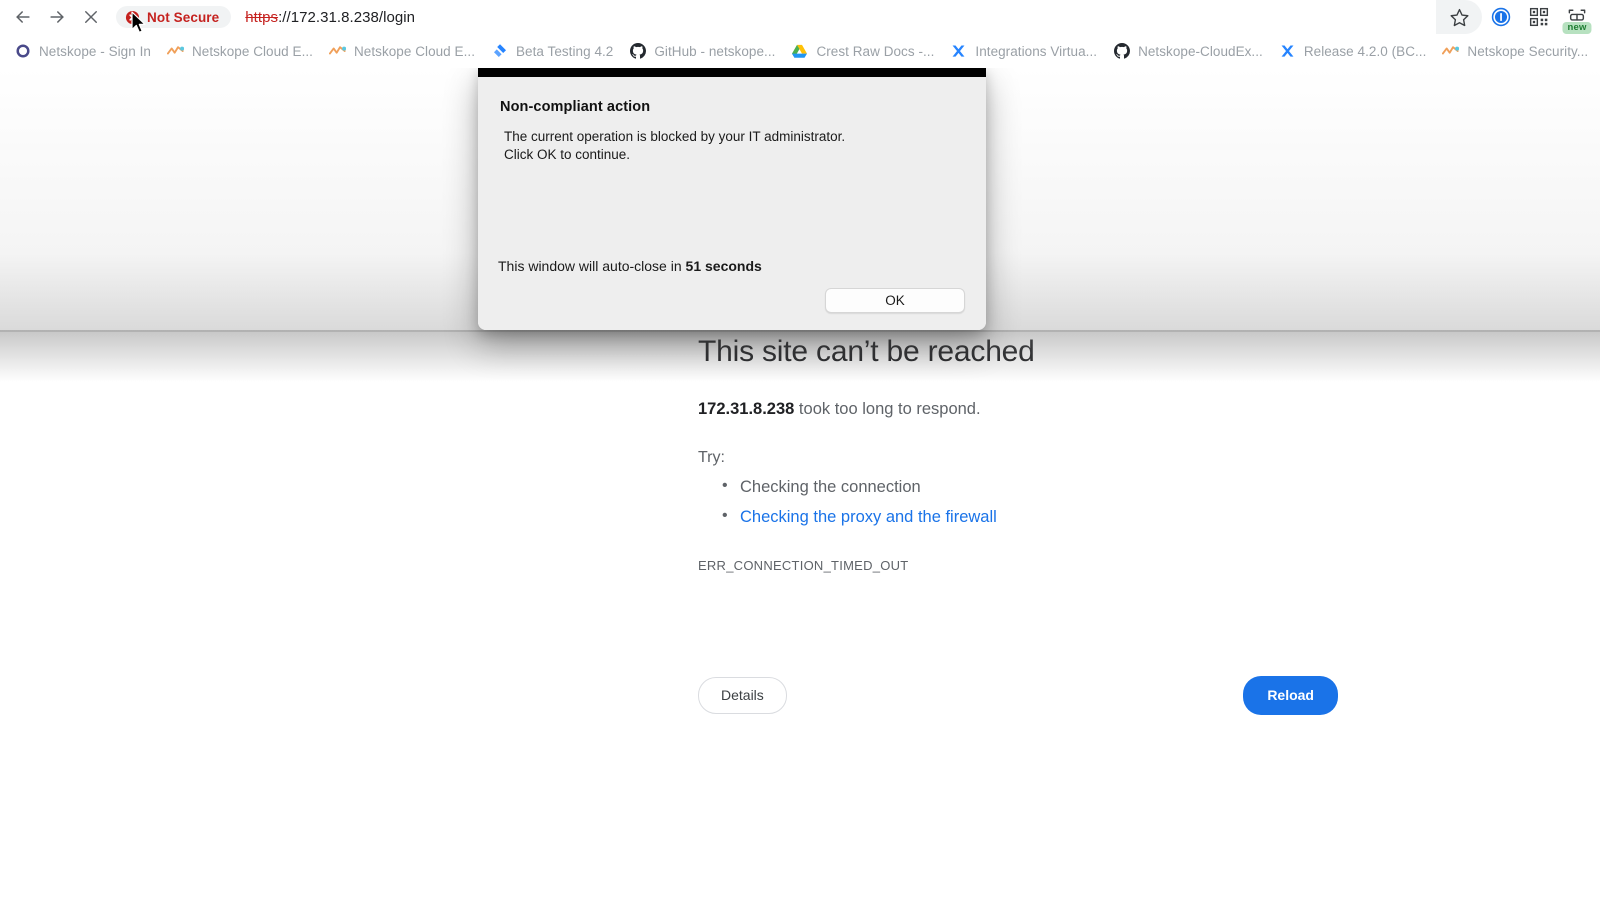  I want to click on security-status-label: Not Secure, so click(183, 17).